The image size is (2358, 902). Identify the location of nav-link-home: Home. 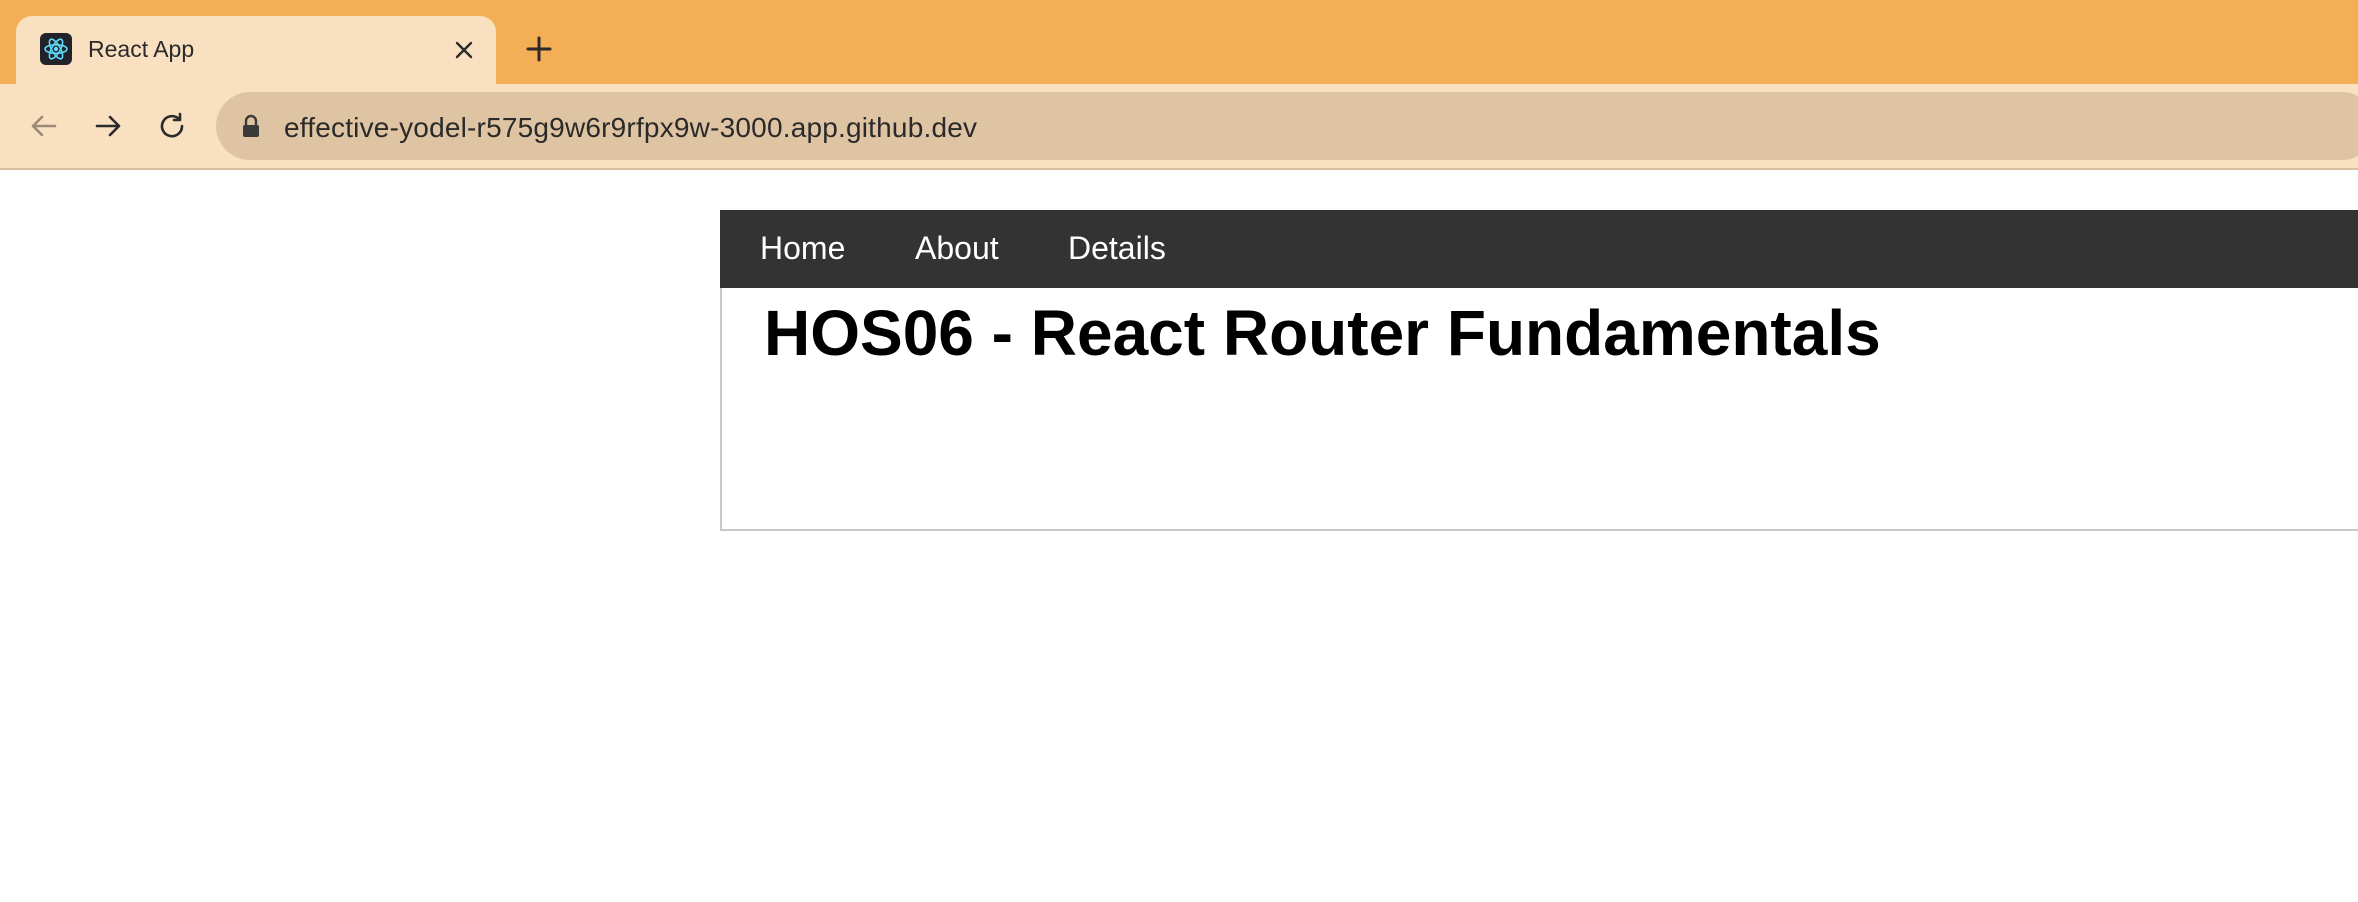
(802, 248).